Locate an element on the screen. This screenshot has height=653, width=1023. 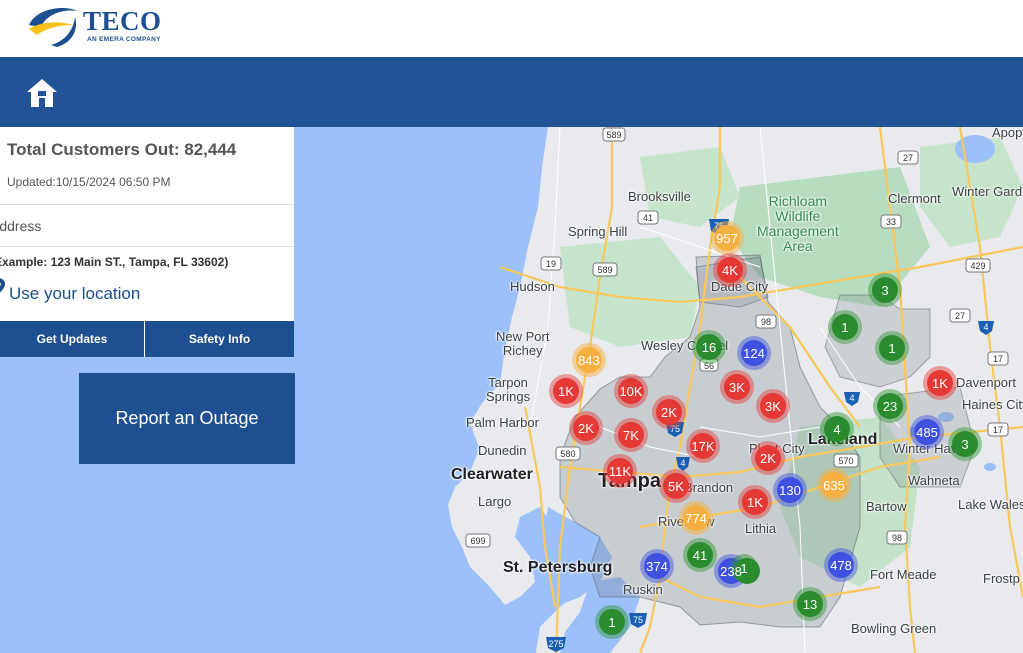
place-fort-meade: Fort Meade is located at coordinates (903, 574).